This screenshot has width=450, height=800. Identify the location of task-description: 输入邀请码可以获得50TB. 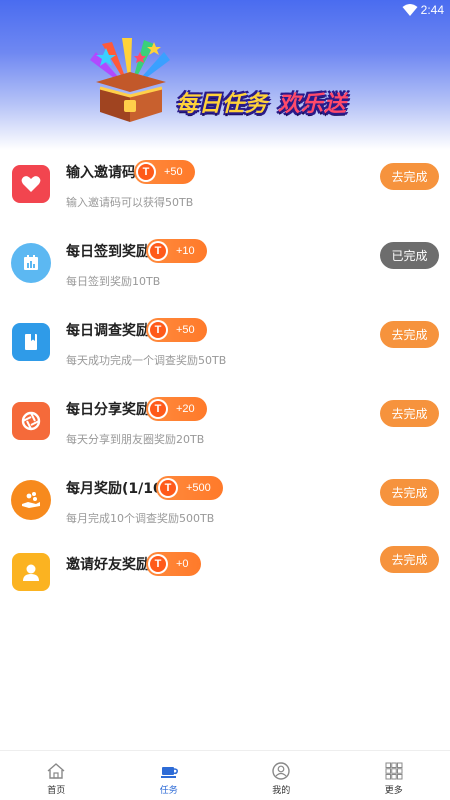
(130, 202).